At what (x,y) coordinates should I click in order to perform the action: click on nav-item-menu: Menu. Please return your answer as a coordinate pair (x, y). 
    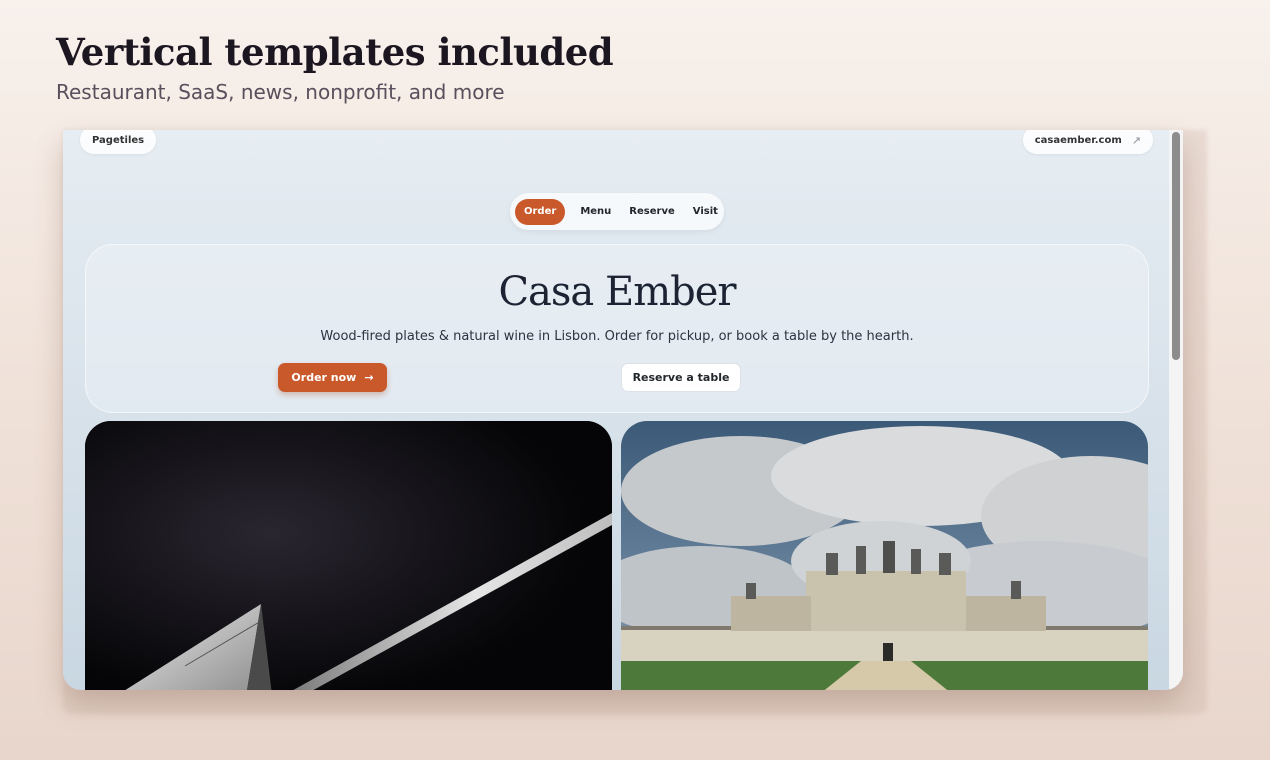
    Looking at the image, I should click on (595, 212).